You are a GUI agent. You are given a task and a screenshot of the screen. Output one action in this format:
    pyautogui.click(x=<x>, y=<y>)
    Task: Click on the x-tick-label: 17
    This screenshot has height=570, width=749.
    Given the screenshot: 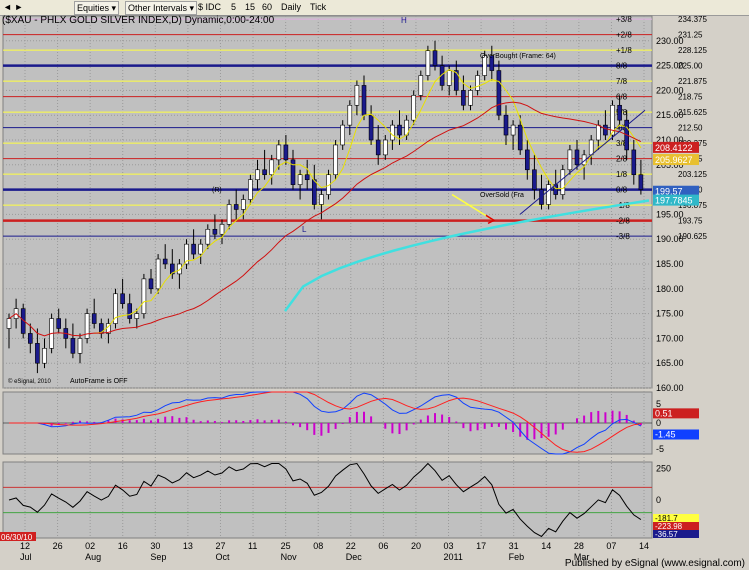 What is the action you would take?
    pyautogui.click(x=481, y=546)
    